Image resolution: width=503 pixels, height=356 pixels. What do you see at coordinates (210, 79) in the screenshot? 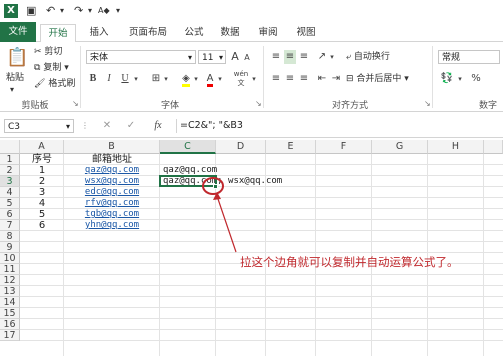
I see `font-color-icon: A` at bounding box center [210, 79].